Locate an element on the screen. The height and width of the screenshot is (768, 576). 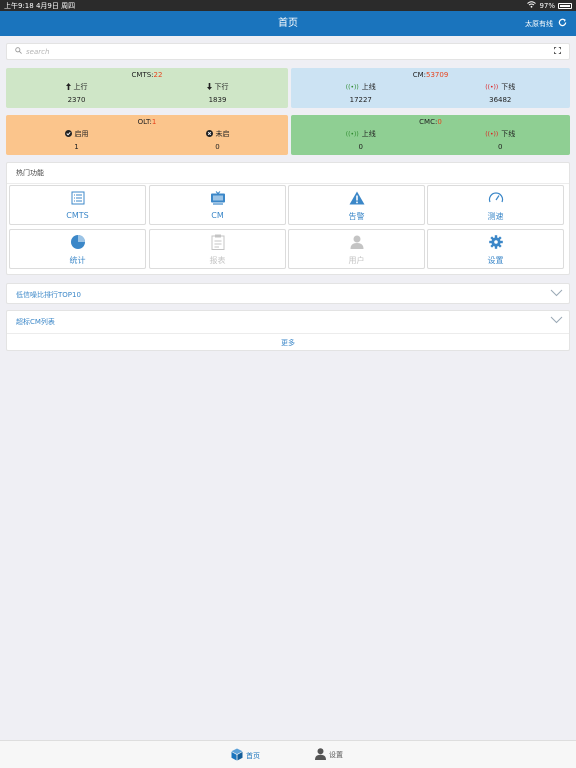
cube-icon is located at coordinates (237, 755).